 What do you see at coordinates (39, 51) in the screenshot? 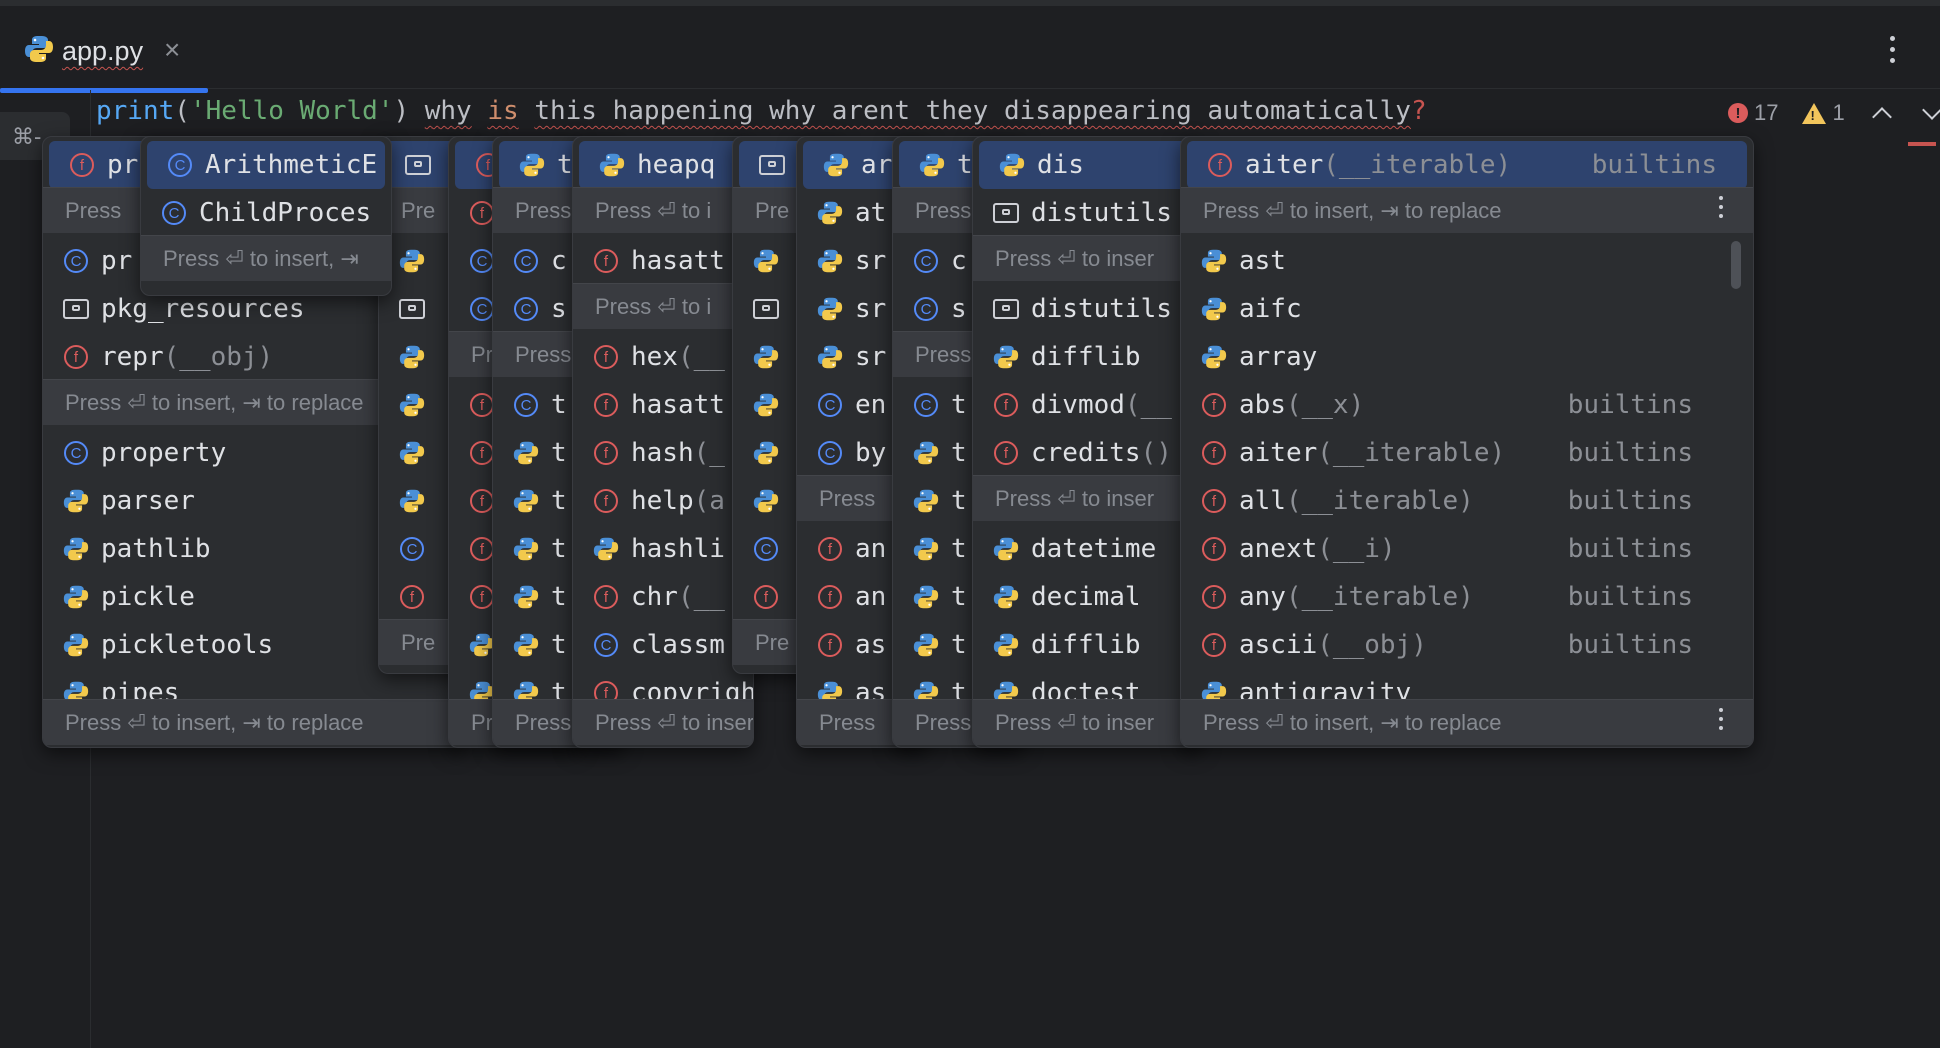
I see `python-file-icon` at bounding box center [39, 51].